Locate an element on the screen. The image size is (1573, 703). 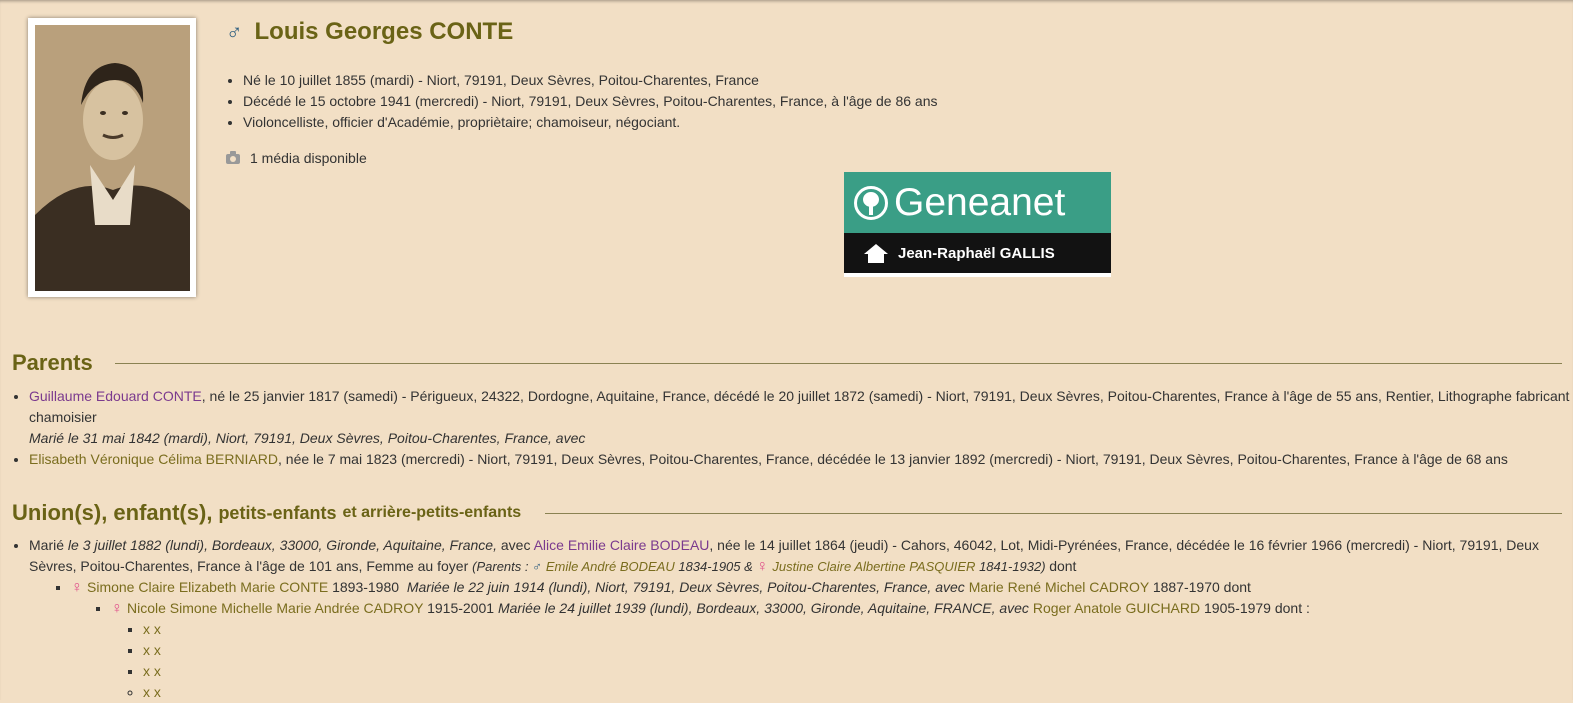
mother-link: Elisabeth Véronique Célima BERNIARD is located at coordinates (153, 459).